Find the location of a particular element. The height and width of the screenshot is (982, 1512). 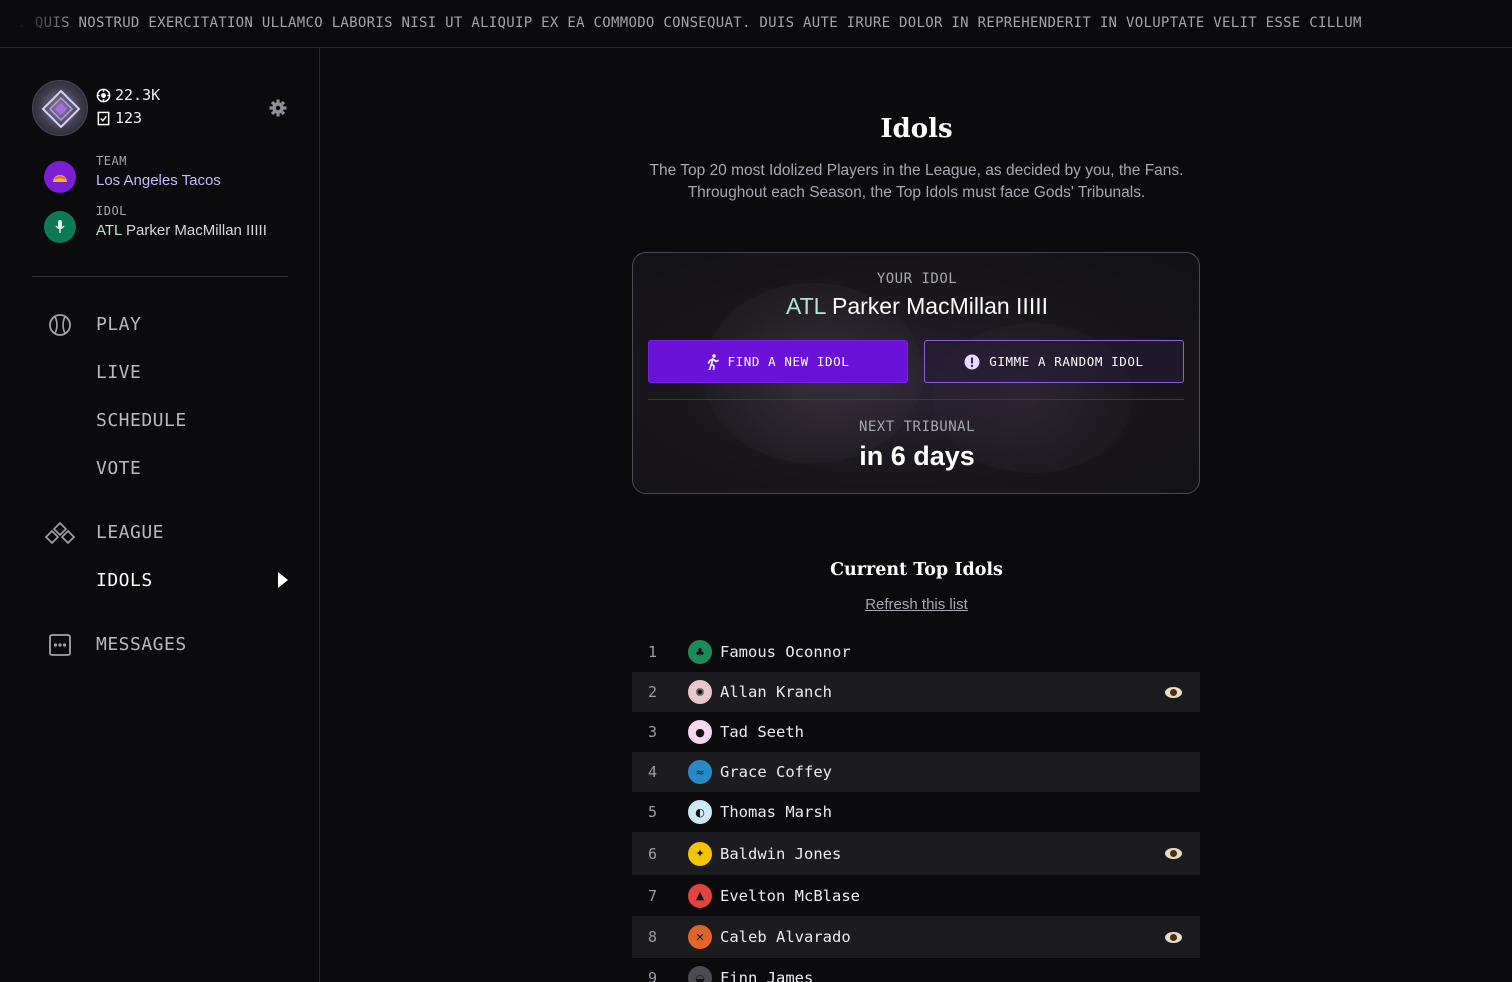

row-rank: 6 is located at coordinates (653, 853).